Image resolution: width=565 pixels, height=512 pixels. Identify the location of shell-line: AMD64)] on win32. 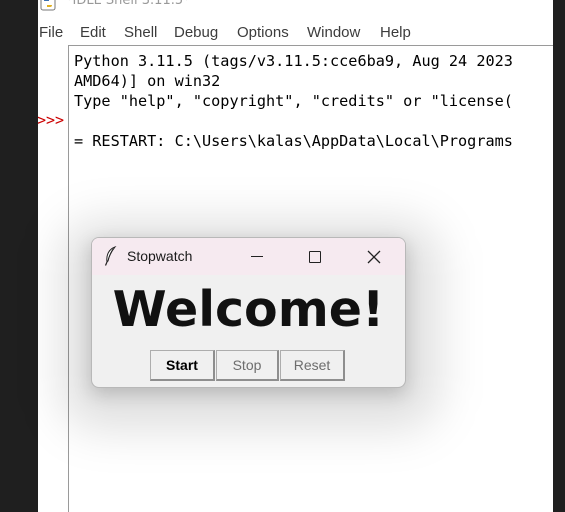
(147, 81).